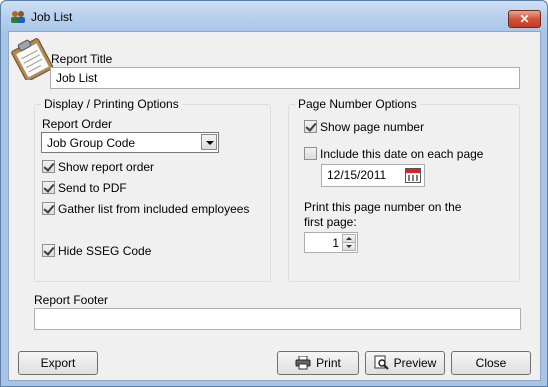  Describe the element at coordinates (491, 363) in the screenshot. I see `close-button: Close` at that location.